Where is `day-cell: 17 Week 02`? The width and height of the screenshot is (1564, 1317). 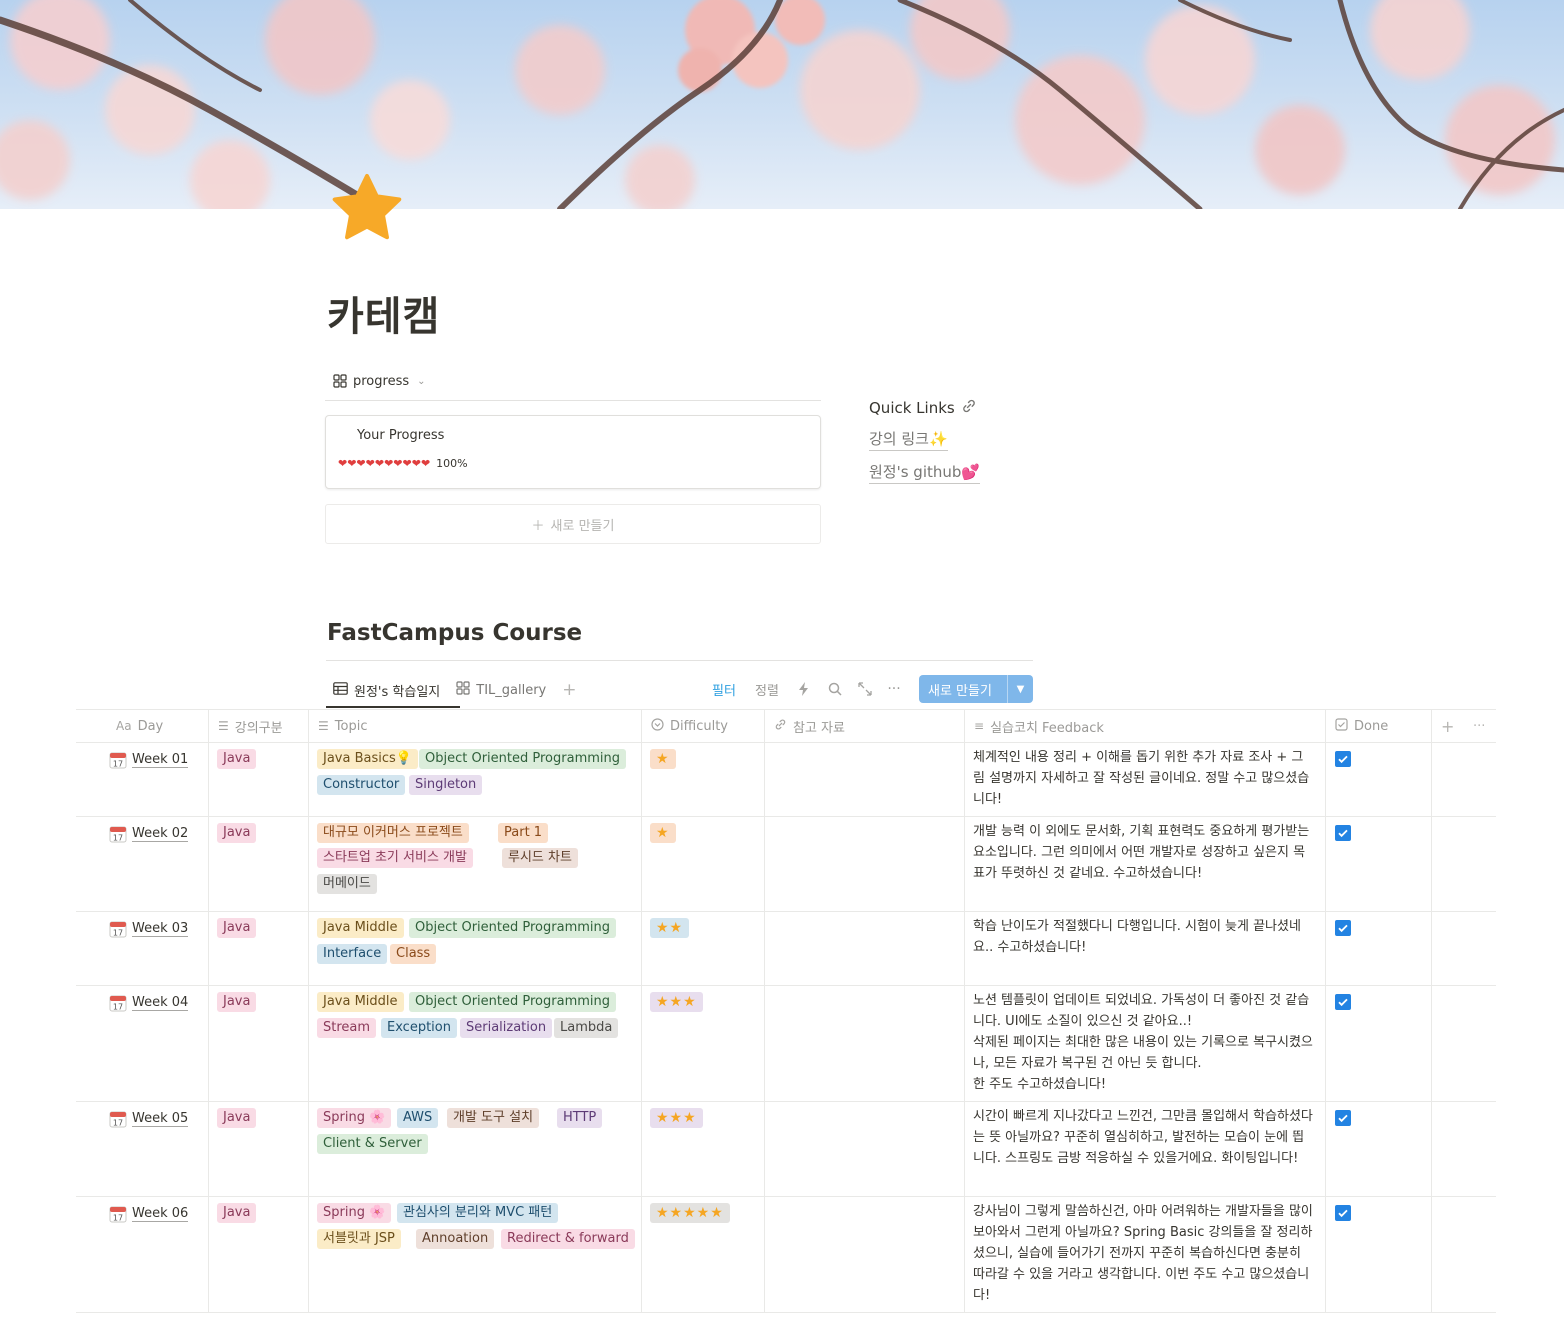
day-cell: 17 Week 02 is located at coordinates (149, 834).